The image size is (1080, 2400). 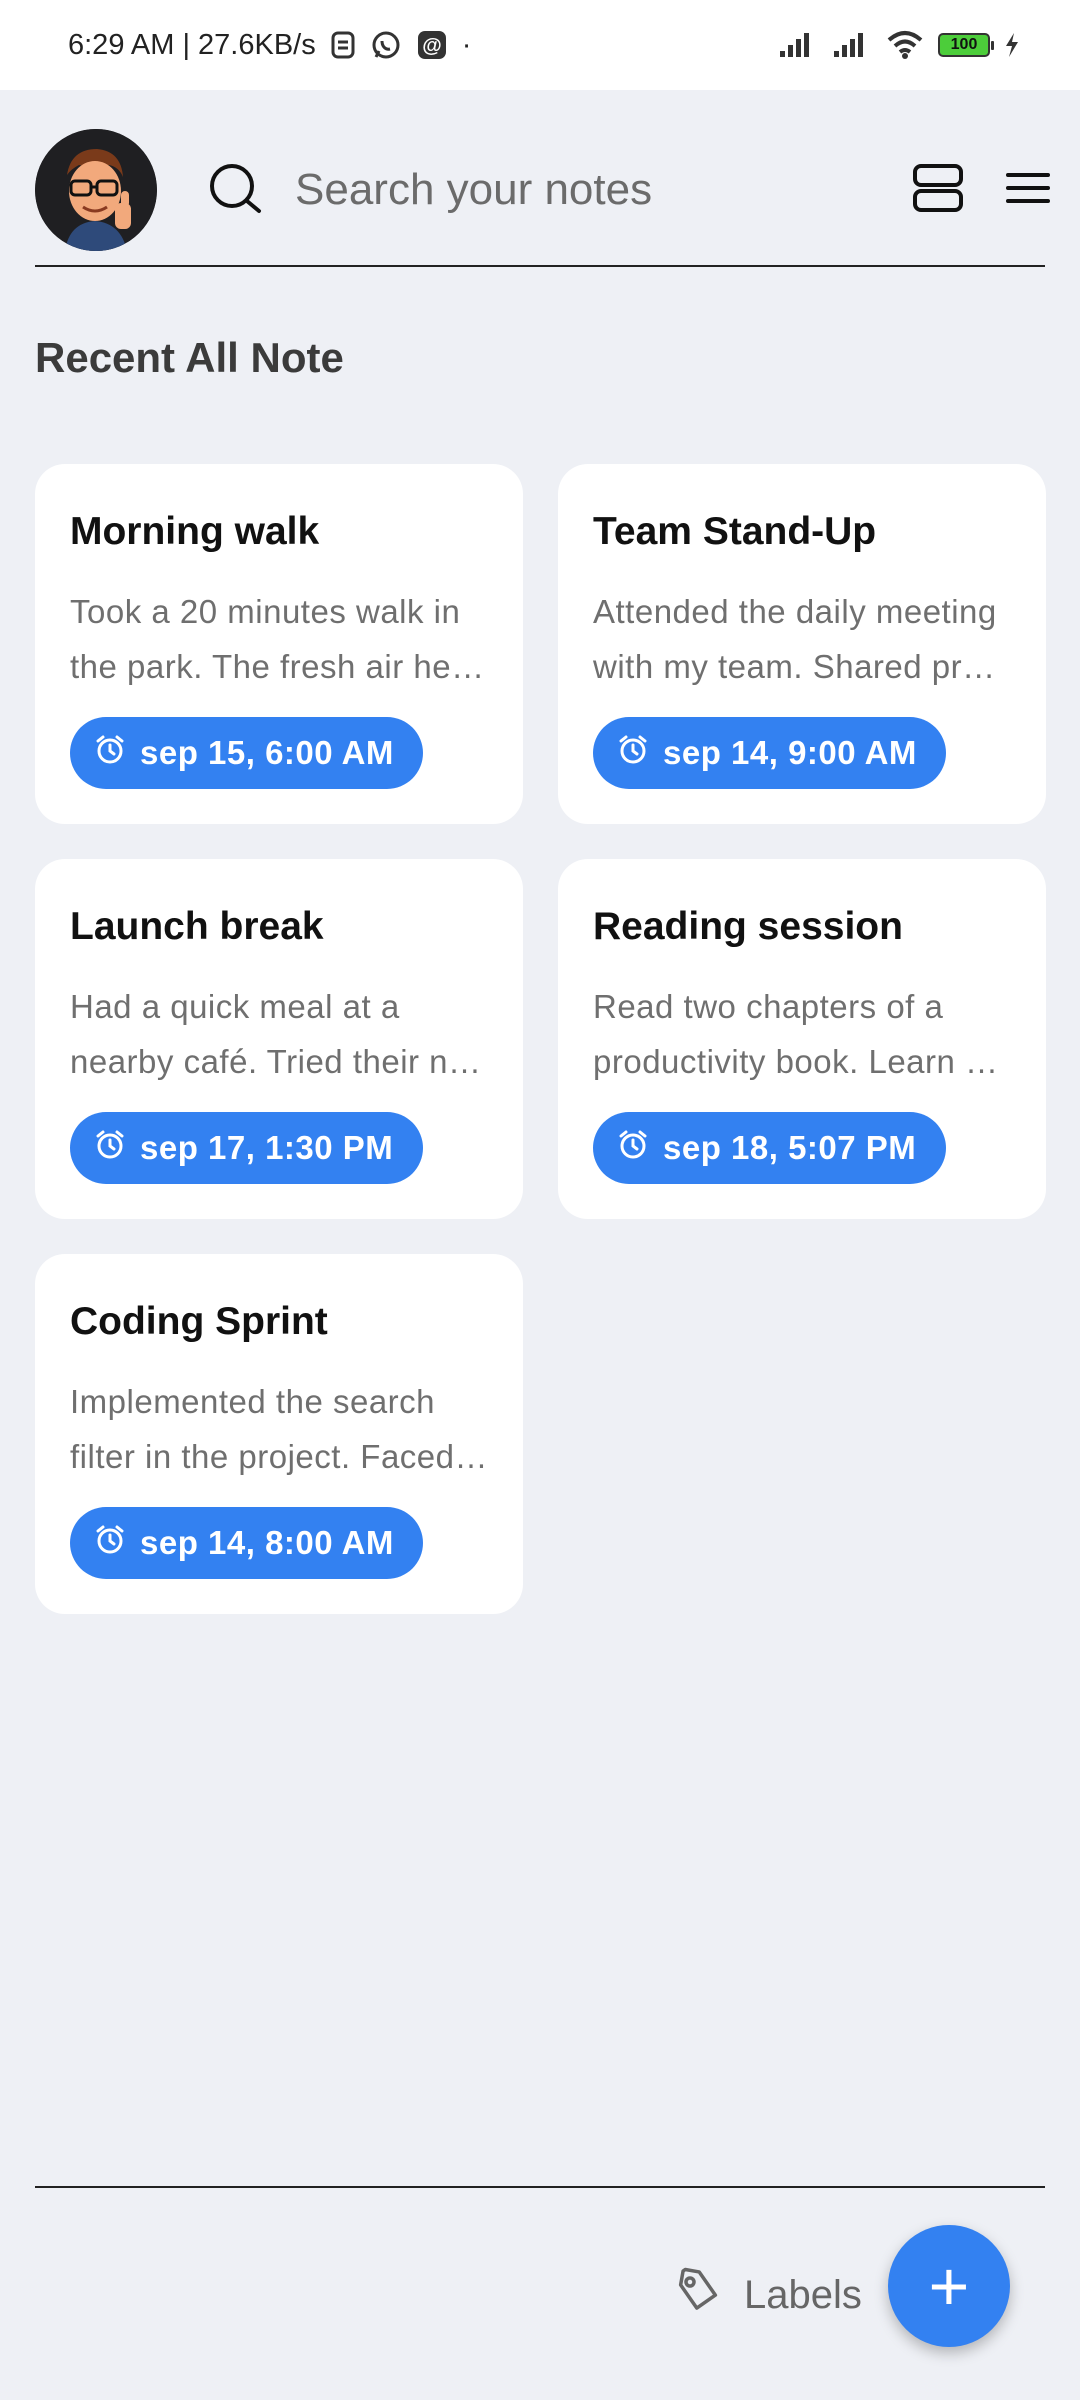 I want to click on reminder-chip: sep 18, 5:07 PM, so click(x=769, y=1148).